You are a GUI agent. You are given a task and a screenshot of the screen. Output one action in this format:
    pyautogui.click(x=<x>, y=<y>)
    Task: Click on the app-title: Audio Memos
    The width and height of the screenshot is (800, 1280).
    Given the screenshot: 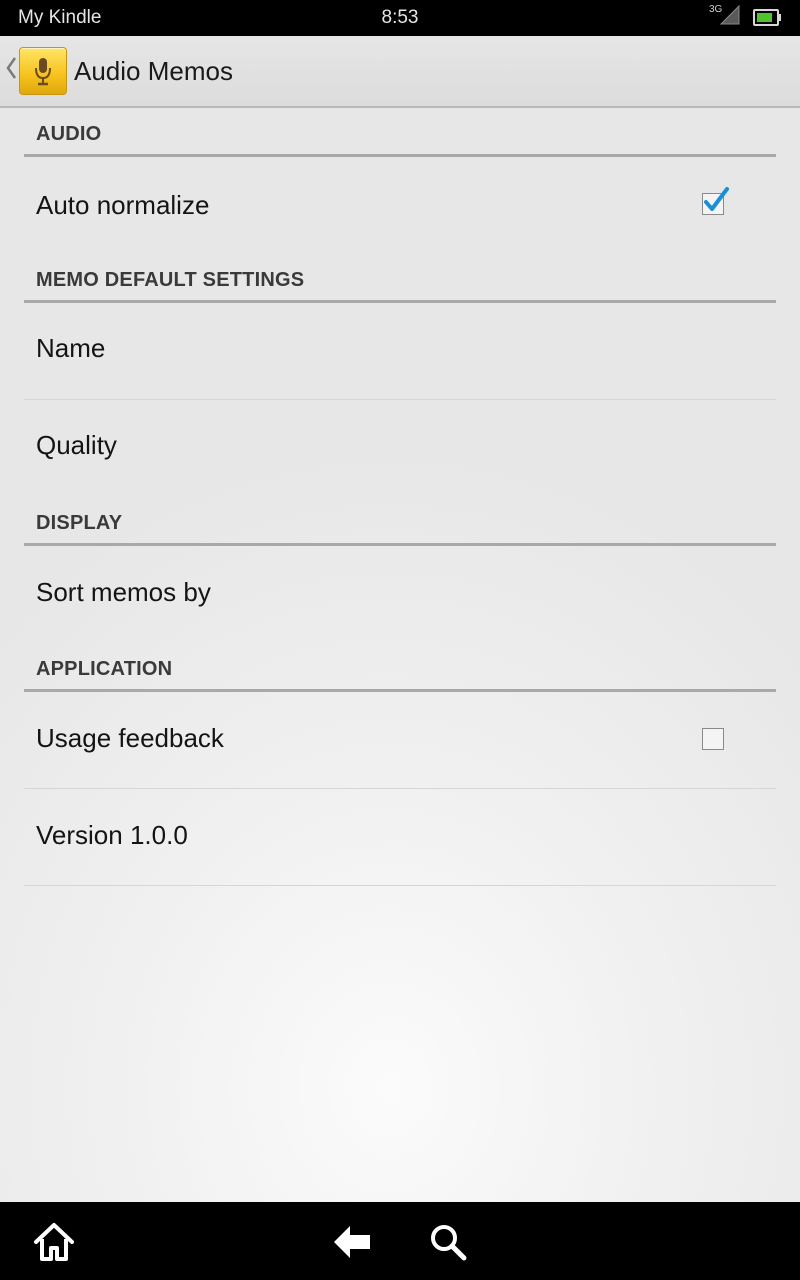 What is the action you would take?
    pyautogui.click(x=153, y=71)
    